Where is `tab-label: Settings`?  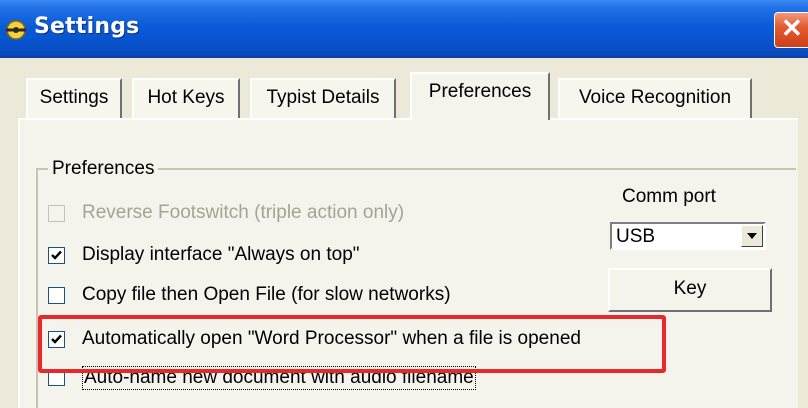
tab-label: Settings is located at coordinates (74, 97).